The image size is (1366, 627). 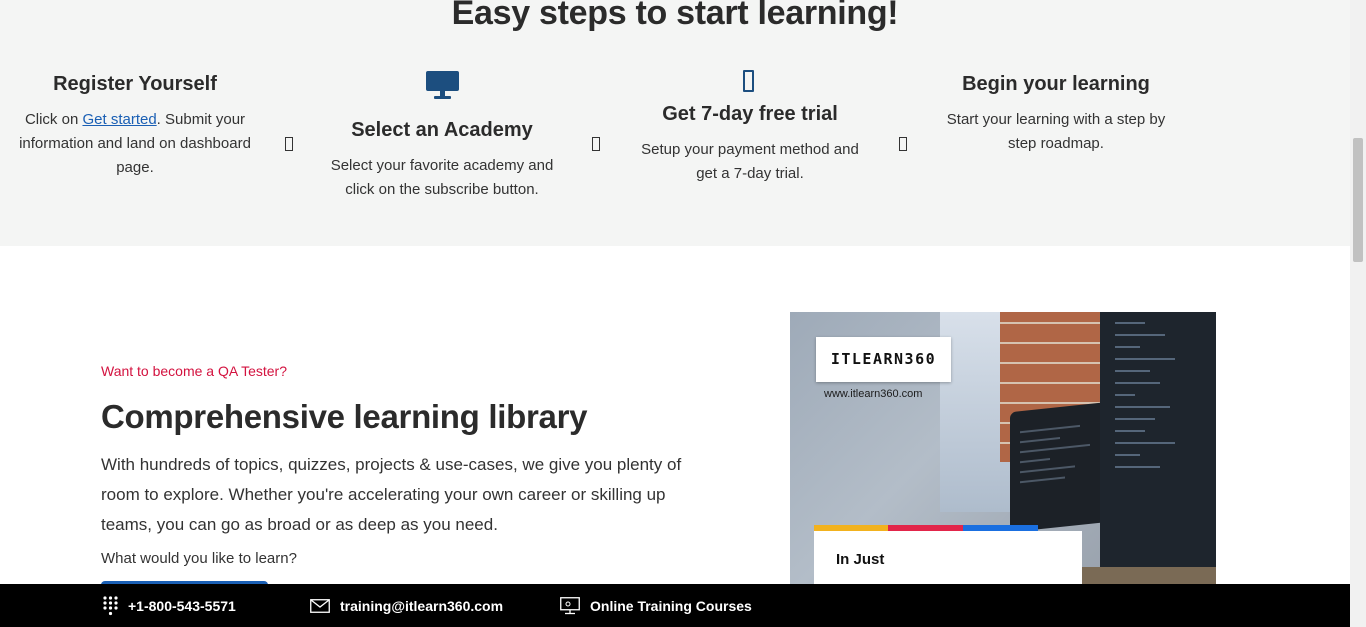 I want to click on library-heading: Comprehensive learning library, so click(x=344, y=416).